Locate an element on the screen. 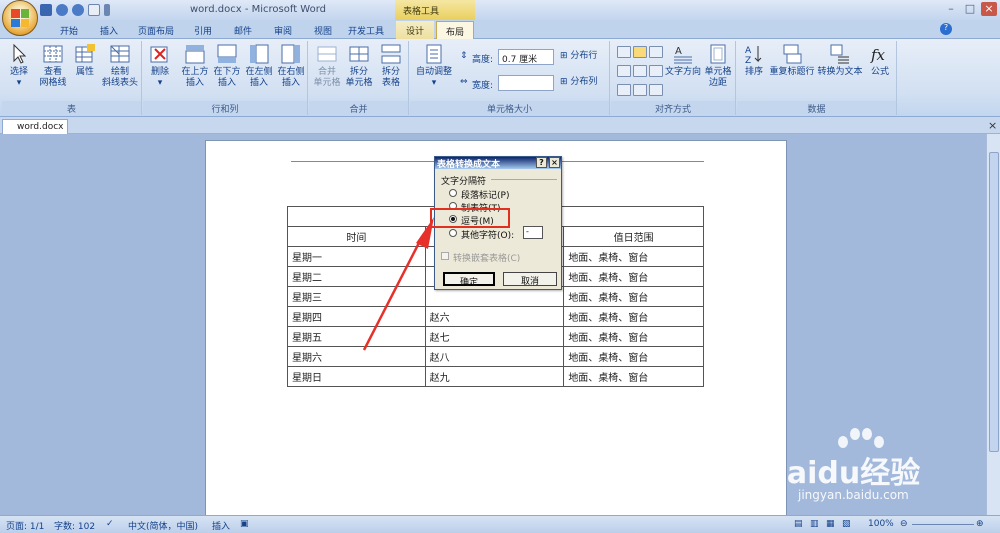 This screenshot has height=533, width=1000. radio-paragraph is located at coordinates (453, 193).